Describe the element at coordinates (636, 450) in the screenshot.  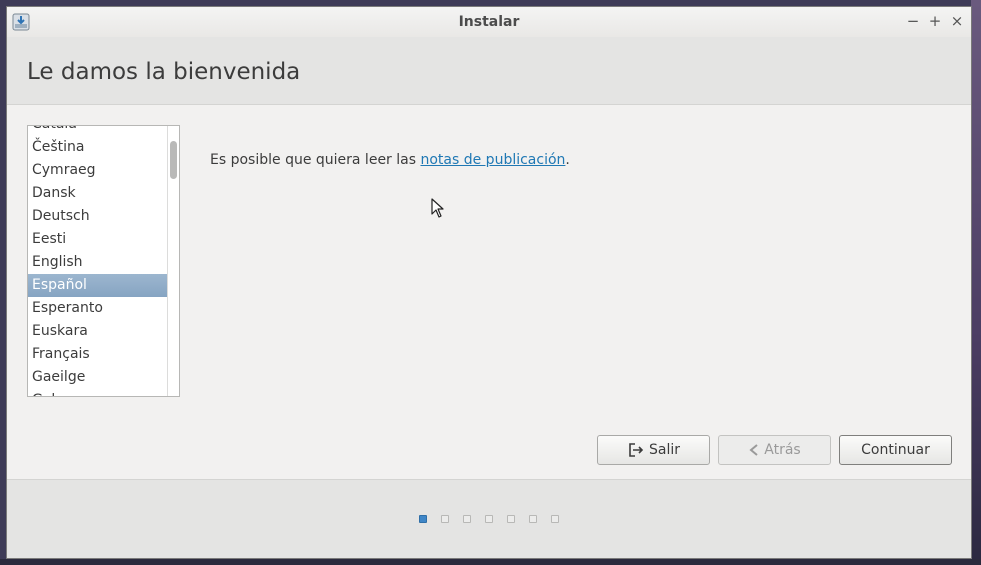
I see `exit-icon` at that location.